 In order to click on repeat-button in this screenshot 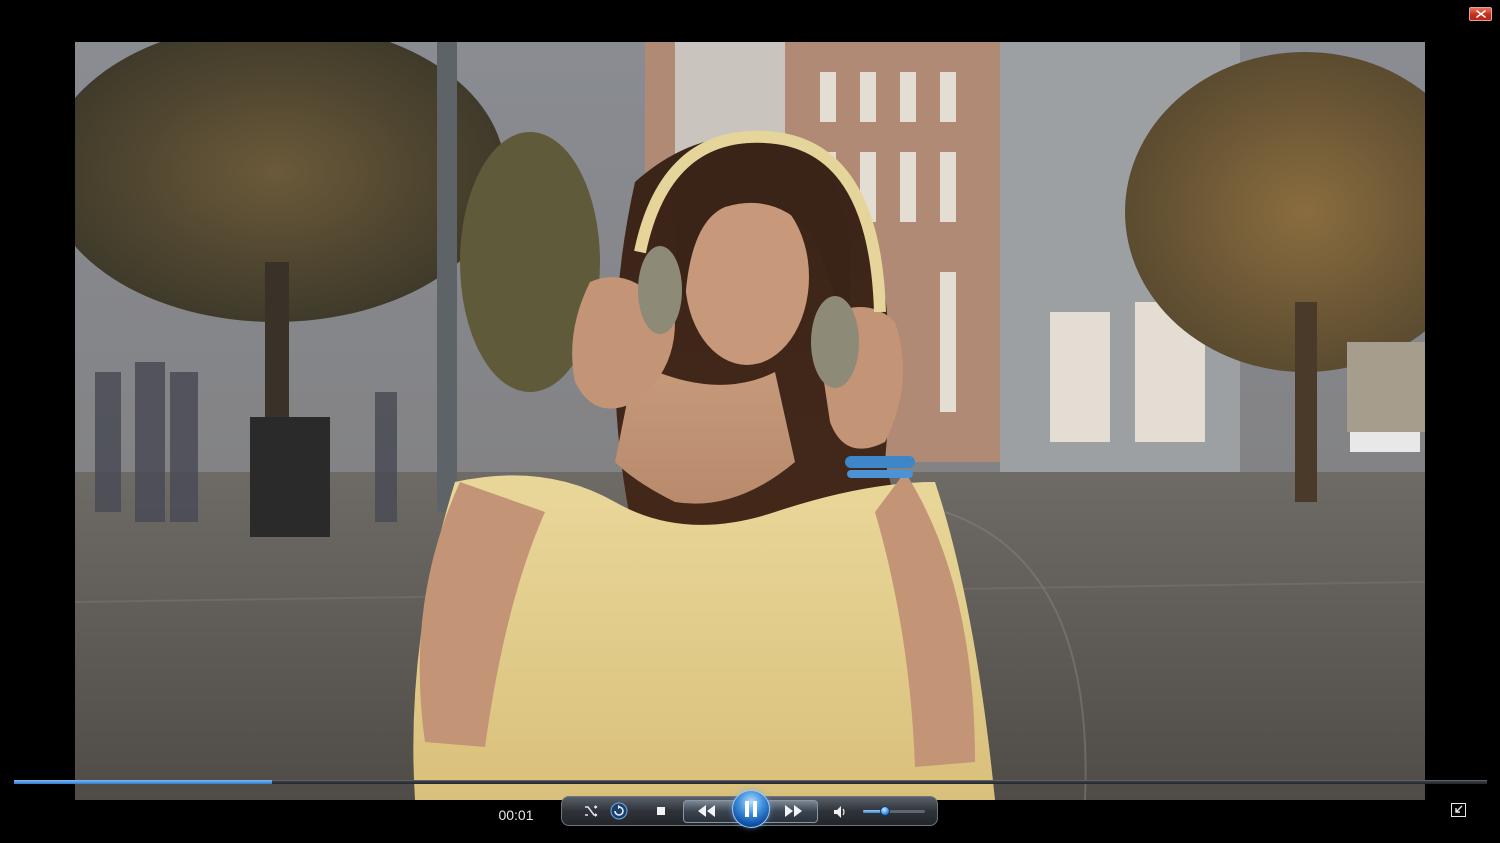, I will do `click(619, 811)`.